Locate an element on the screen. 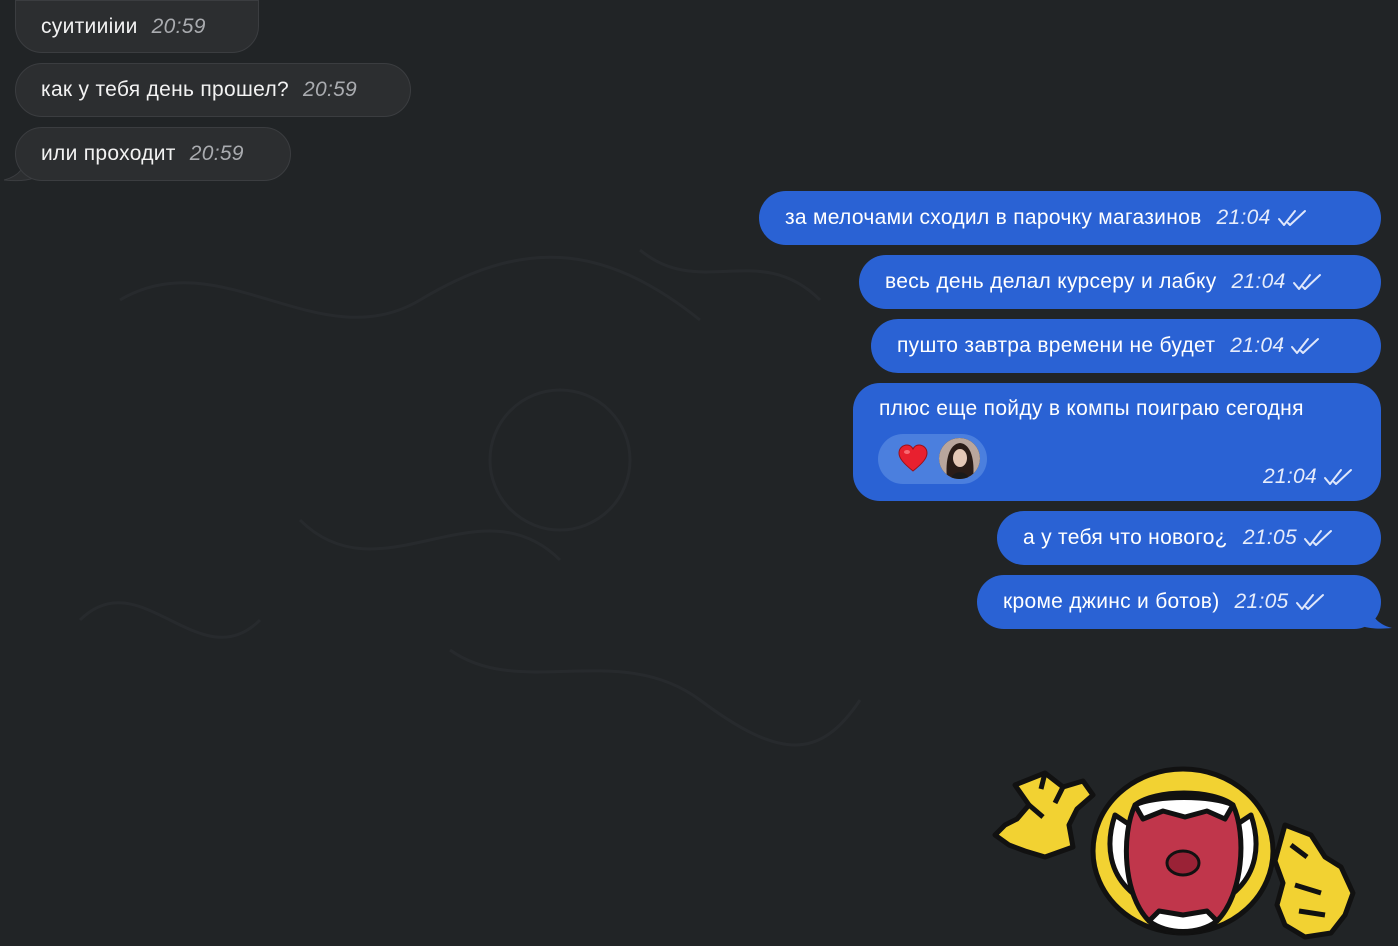 The image size is (1398, 946). message-text: а у тебя что нового¿ is located at coordinates (1125, 537).